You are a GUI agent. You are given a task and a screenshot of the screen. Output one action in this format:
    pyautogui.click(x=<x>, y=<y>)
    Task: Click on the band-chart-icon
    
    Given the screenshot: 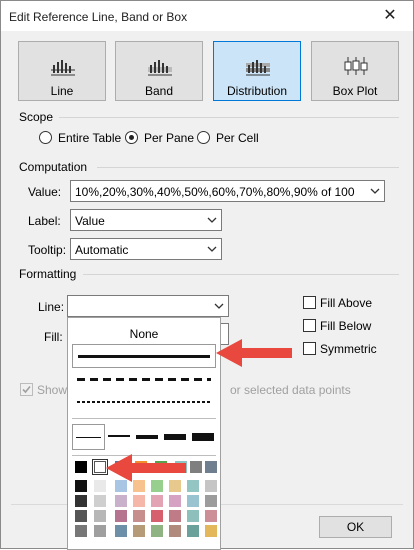 What is the action you would take?
    pyautogui.click(x=160, y=68)
    